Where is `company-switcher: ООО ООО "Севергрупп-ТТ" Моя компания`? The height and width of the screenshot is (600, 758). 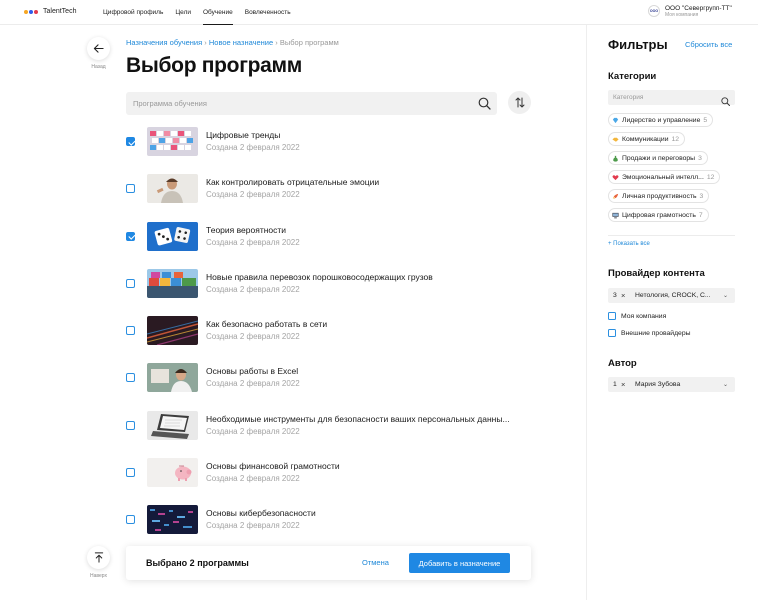 company-switcher: ООО ООО "Севергрупп-ТТ" Моя компания is located at coordinates (690, 11).